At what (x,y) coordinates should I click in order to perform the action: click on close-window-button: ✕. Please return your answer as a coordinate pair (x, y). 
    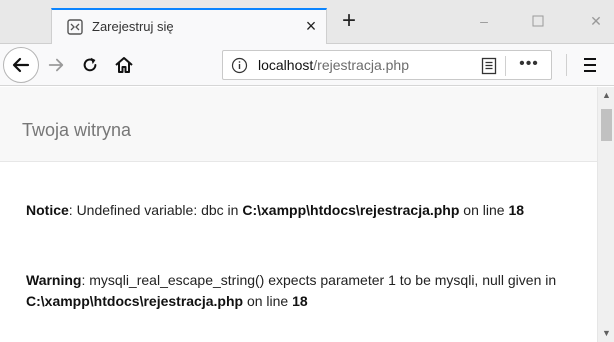
    Looking at the image, I should click on (596, 21).